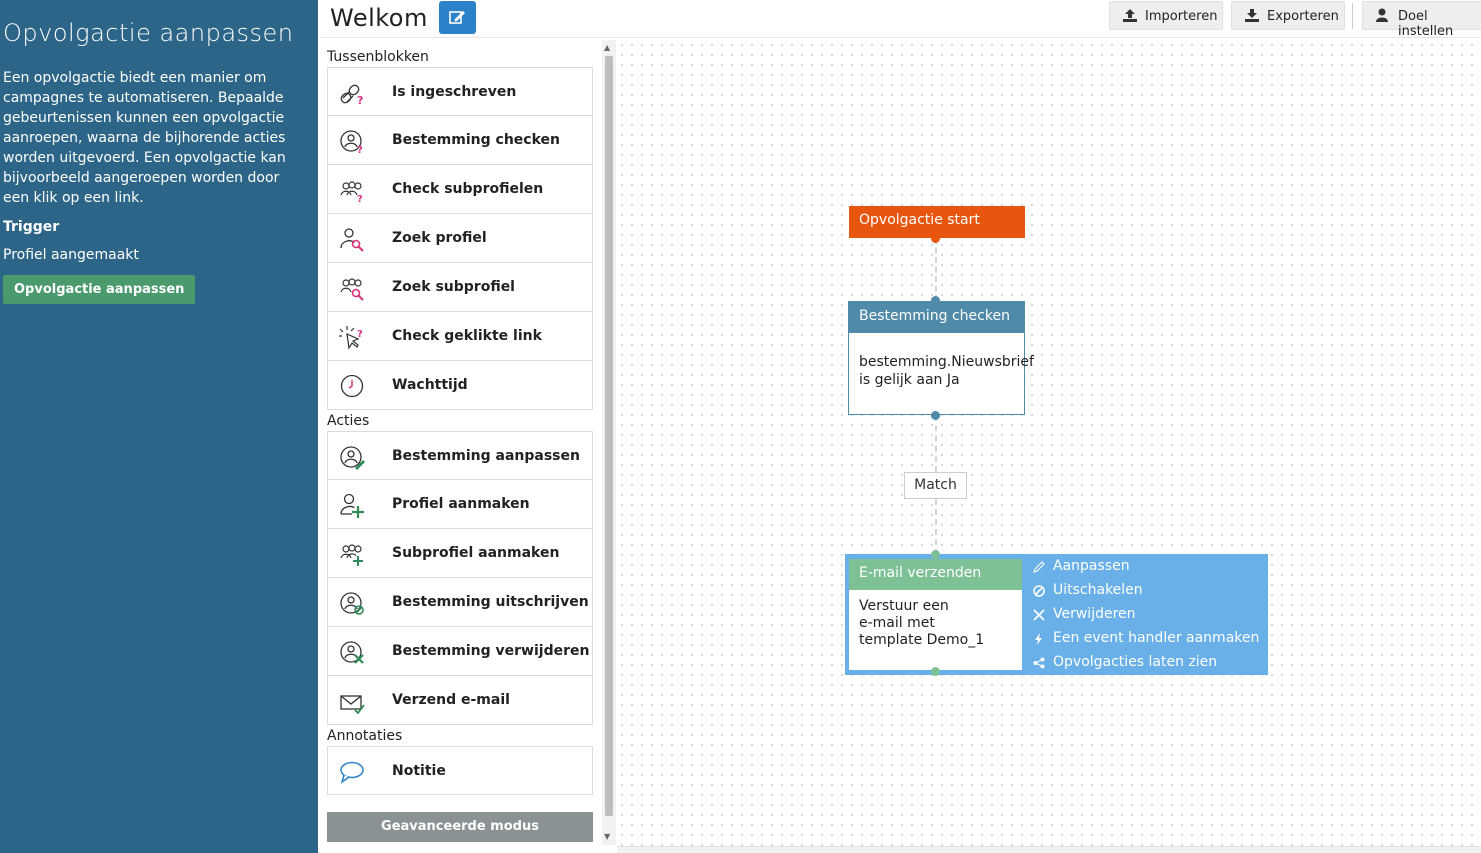  What do you see at coordinates (1145, 616) in the screenshot?
I see `menu-item-delete: Verwijderen` at bounding box center [1145, 616].